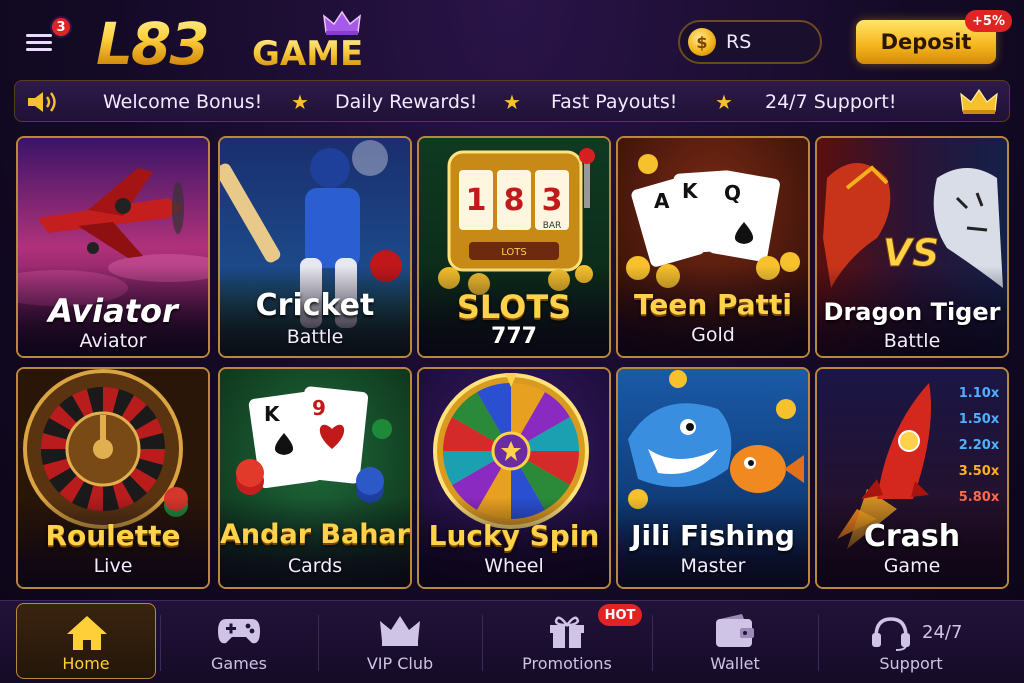 Image resolution: width=1024 pixels, height=683 pixels. I want to click on game-subtitle: Gold, so click(713, 335).